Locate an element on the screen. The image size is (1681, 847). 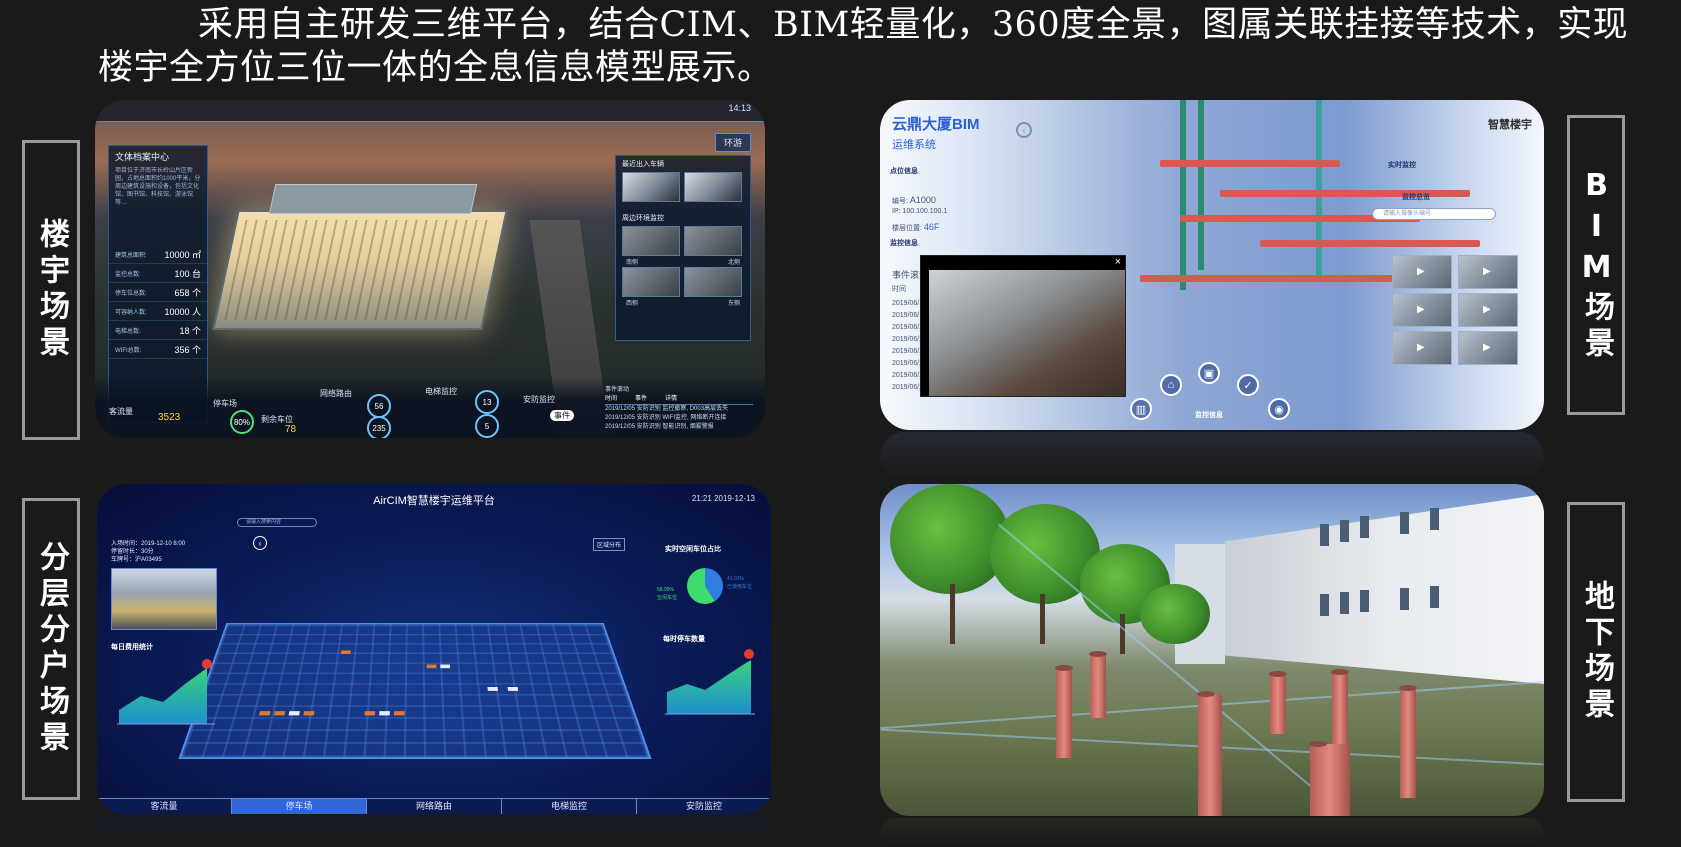
camera-video-popup: × is located at coordinates (1023, 326).